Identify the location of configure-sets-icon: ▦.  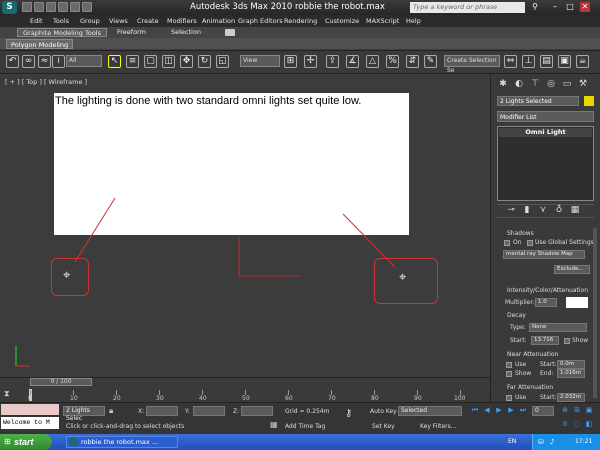
(575, 210).